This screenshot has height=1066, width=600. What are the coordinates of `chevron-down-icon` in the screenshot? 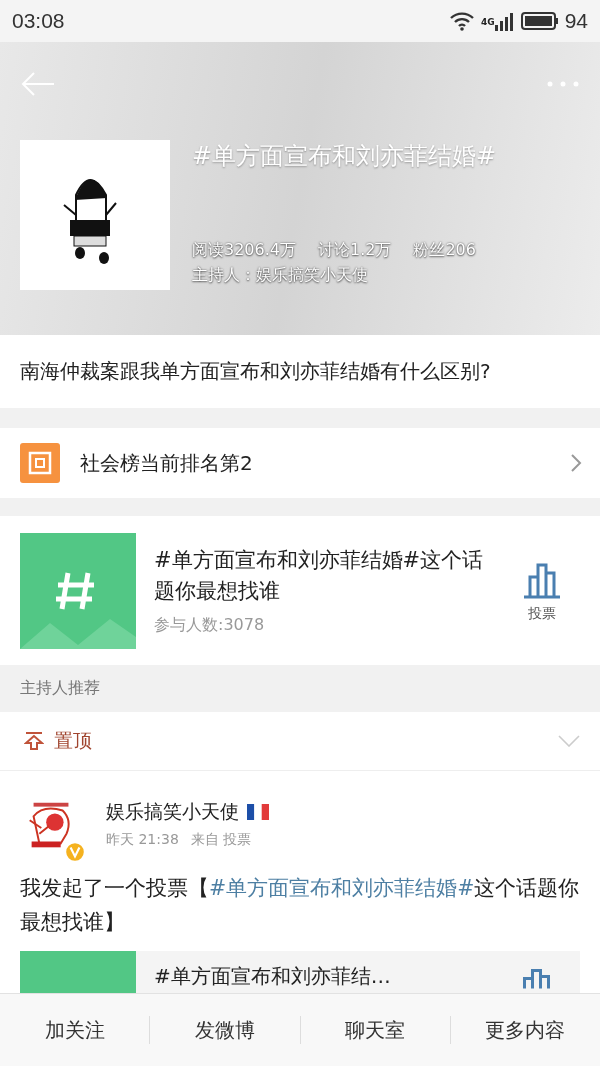 It's located at (569, 741).